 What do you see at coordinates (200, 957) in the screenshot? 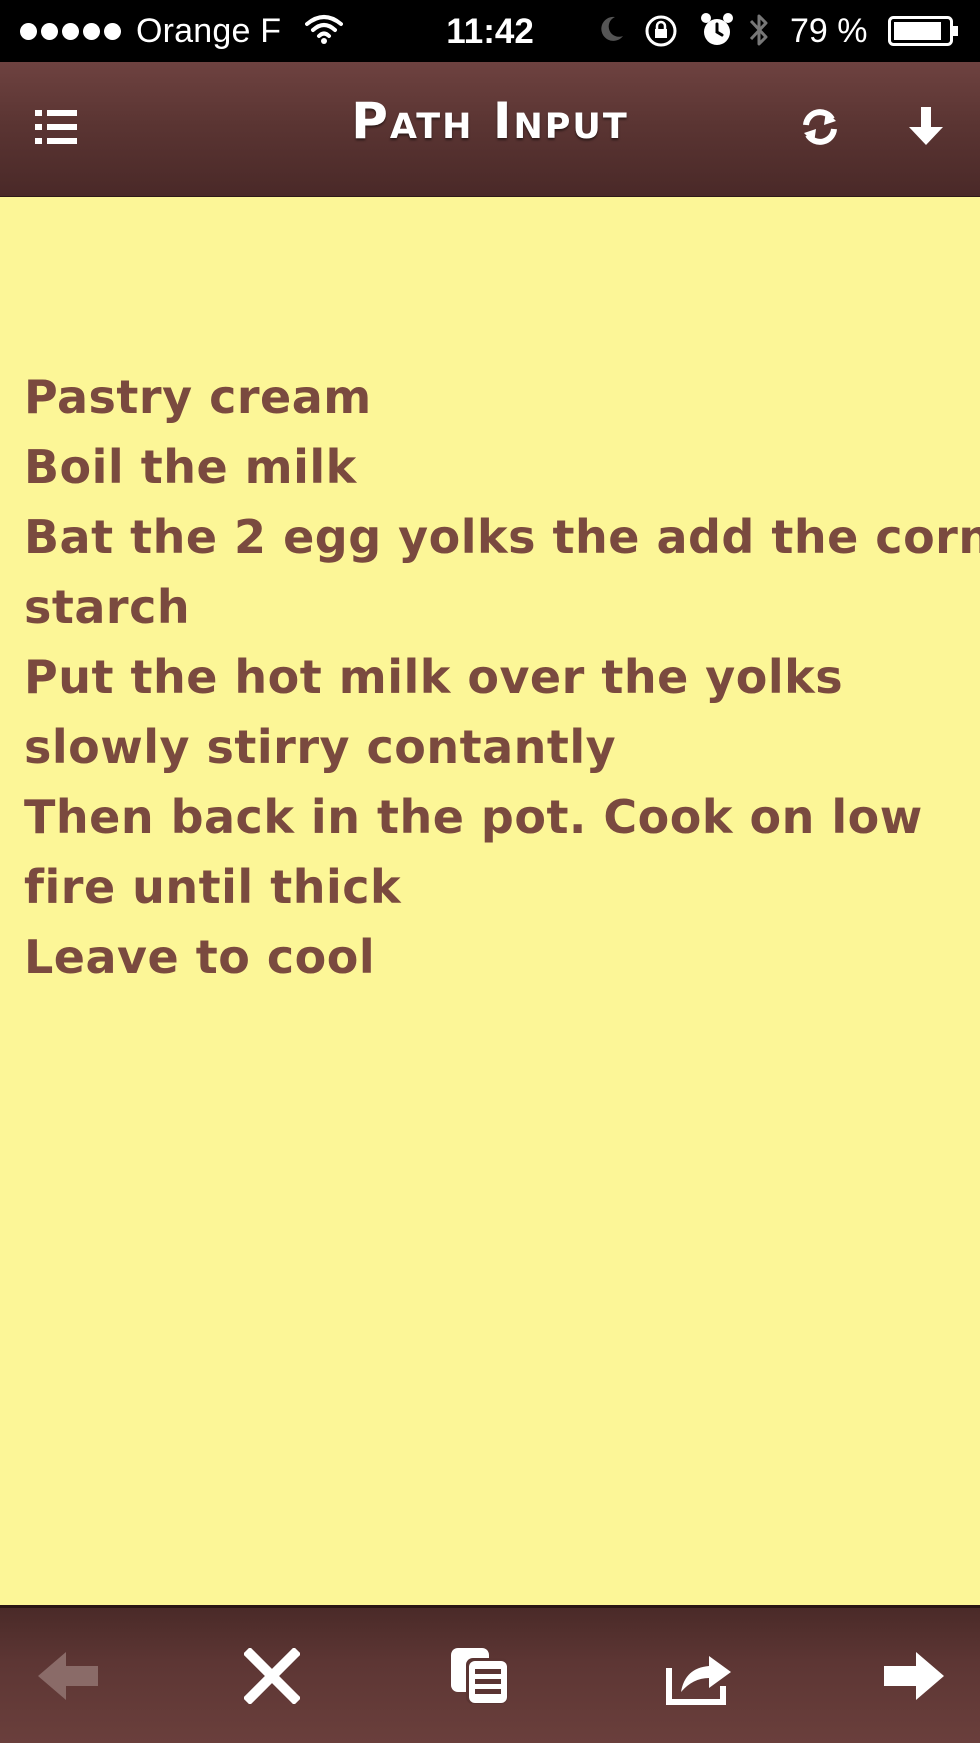
I see `note-line: Leave to cool` at bounding box center [200, 957].